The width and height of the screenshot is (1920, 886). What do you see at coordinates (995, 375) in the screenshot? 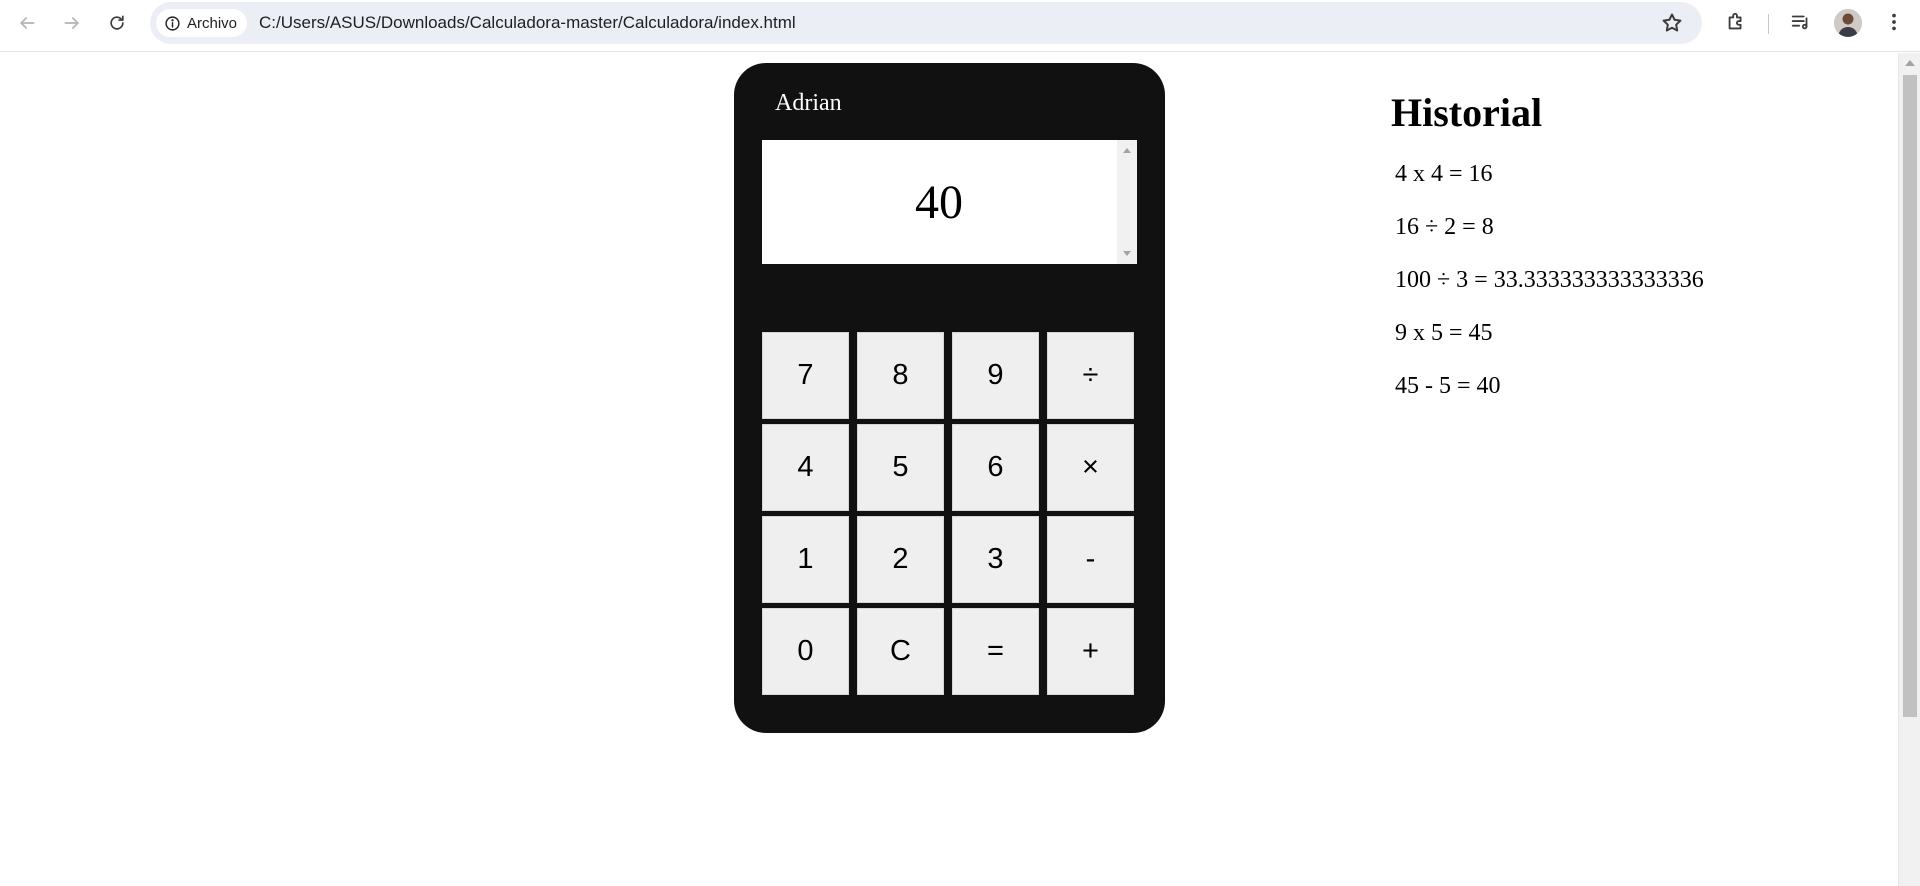
I see `key-9: 9` at bounding box center [995, 375].